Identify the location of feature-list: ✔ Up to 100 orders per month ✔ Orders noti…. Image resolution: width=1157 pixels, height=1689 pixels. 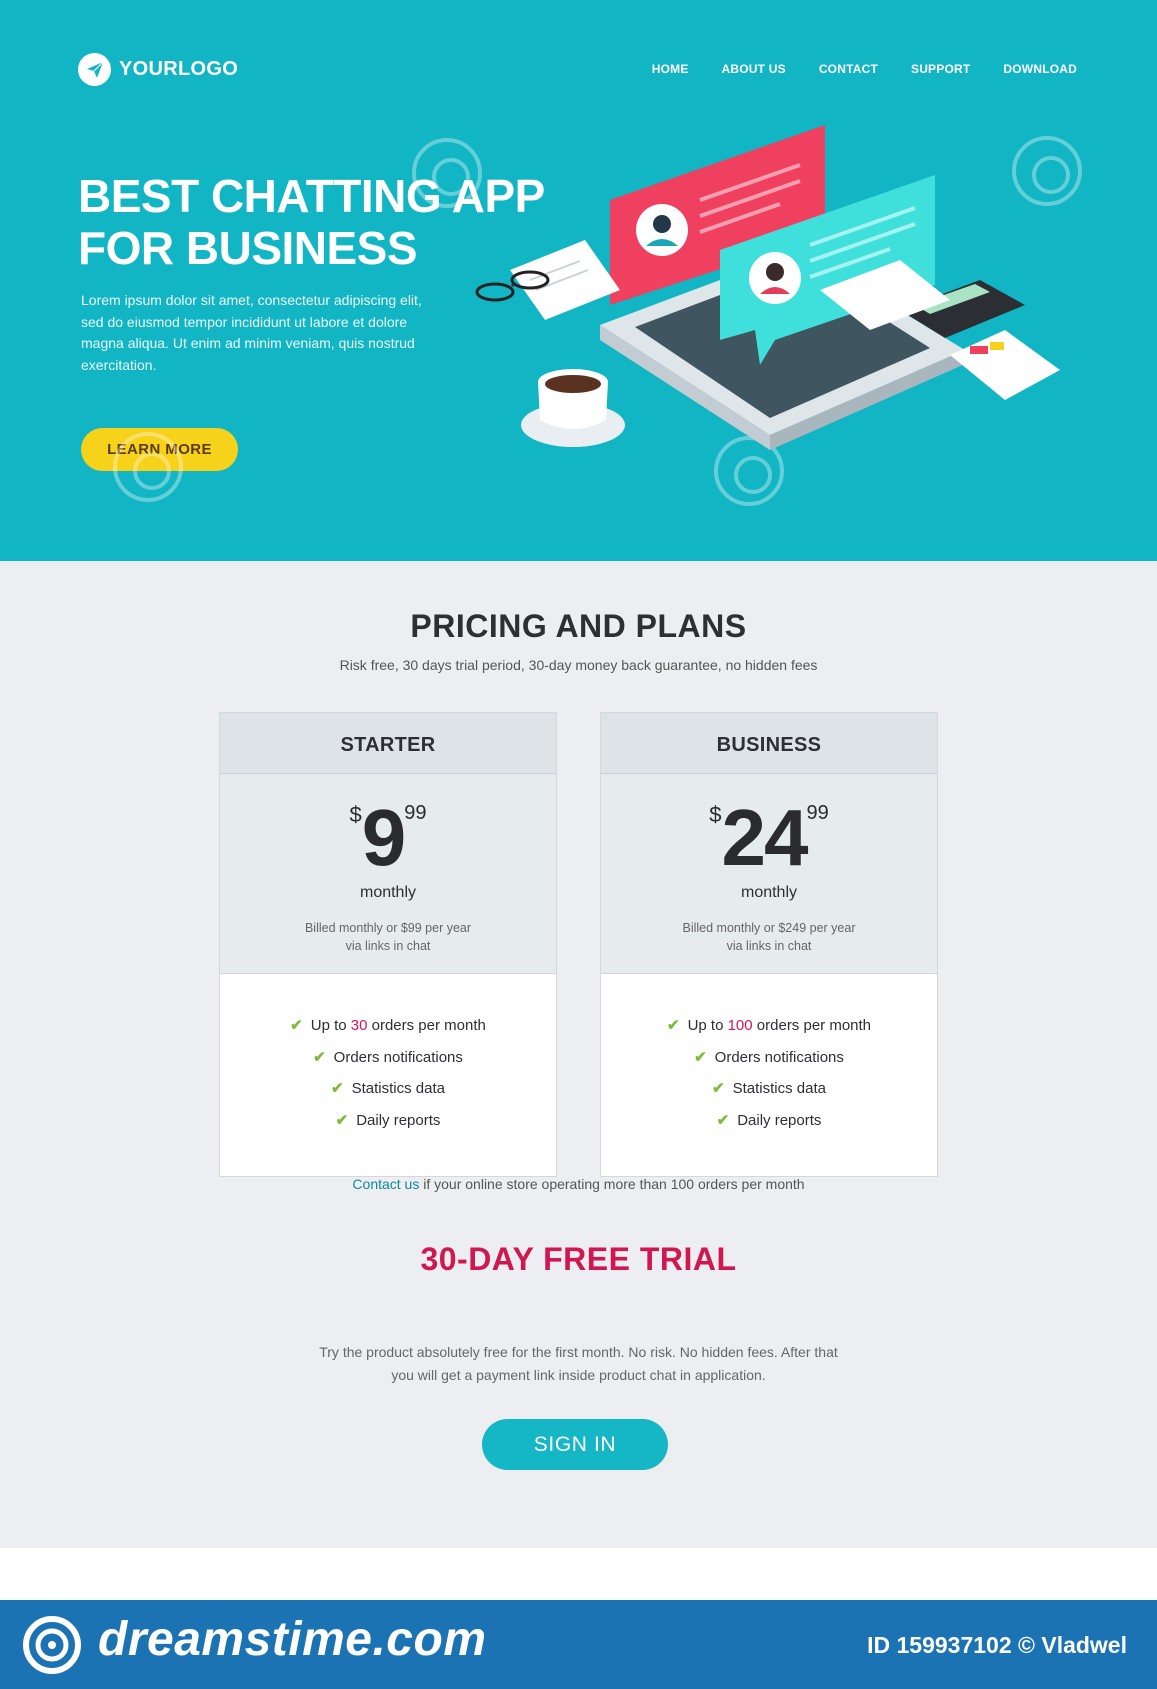
(769, 1058).